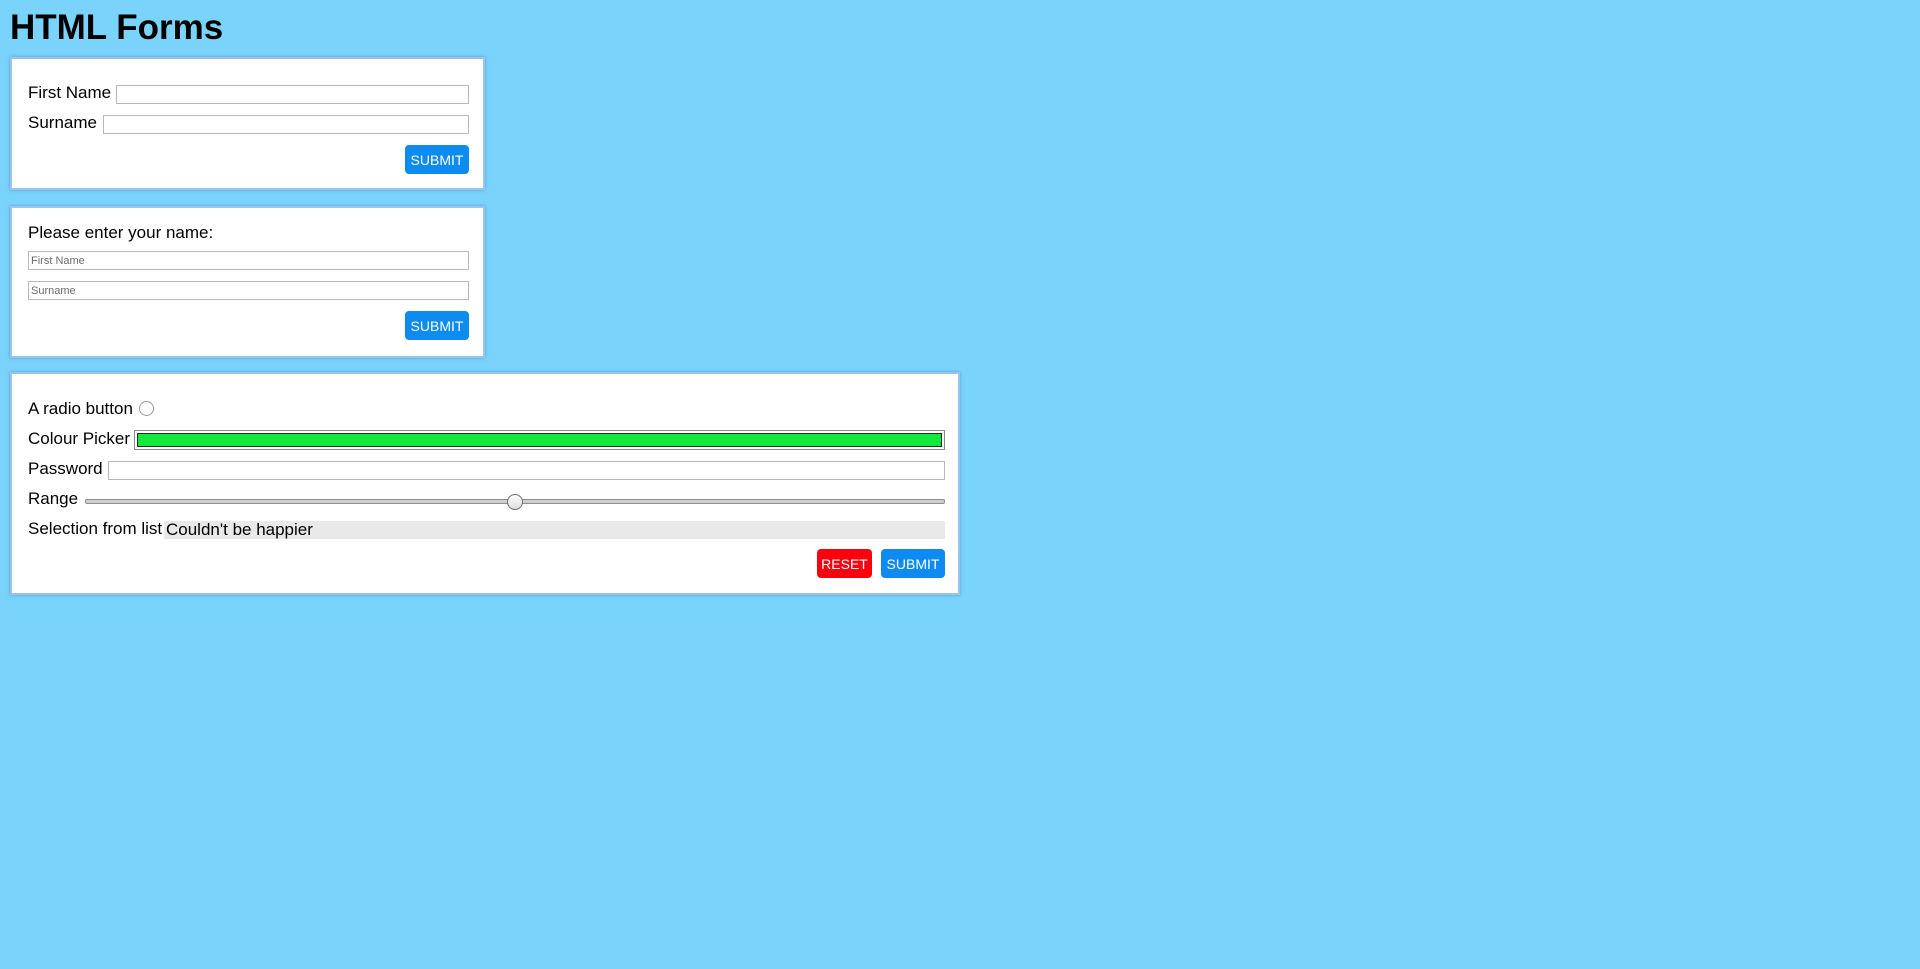 The image size is (1920, 969). What do you see at coordinates (121, 232) in the screenshot?
I see `name-prompt: Please enter your name:` at bounding box center [121, 232].